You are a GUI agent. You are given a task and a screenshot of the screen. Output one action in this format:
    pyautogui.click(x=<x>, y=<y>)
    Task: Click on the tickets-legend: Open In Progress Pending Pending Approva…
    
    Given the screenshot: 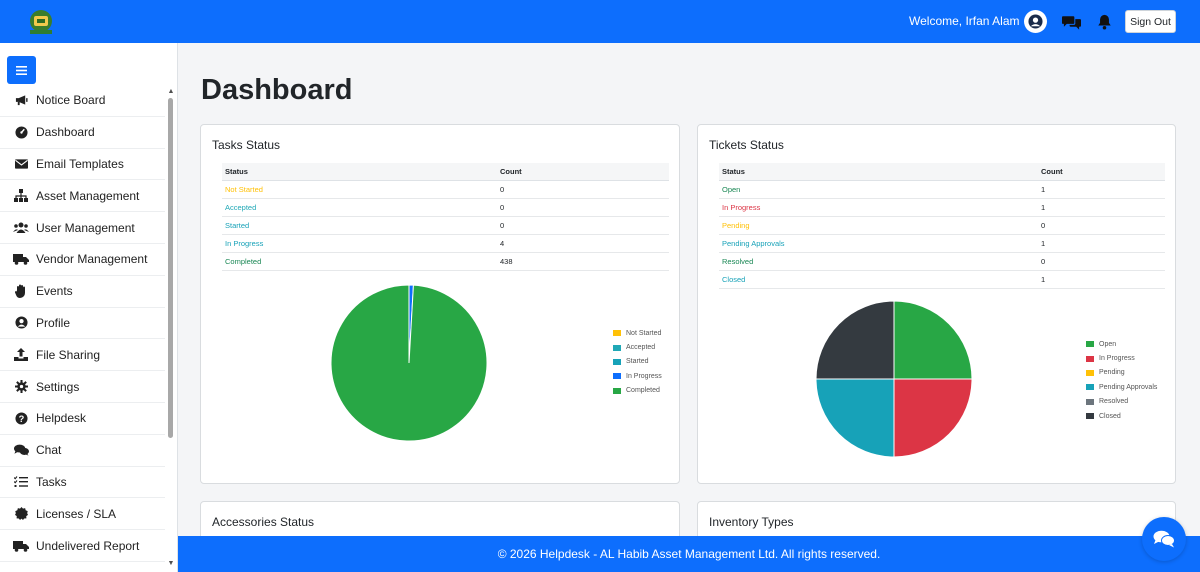 What is the action you would take?
    pyautogui.click(x=1121, y=380)
    